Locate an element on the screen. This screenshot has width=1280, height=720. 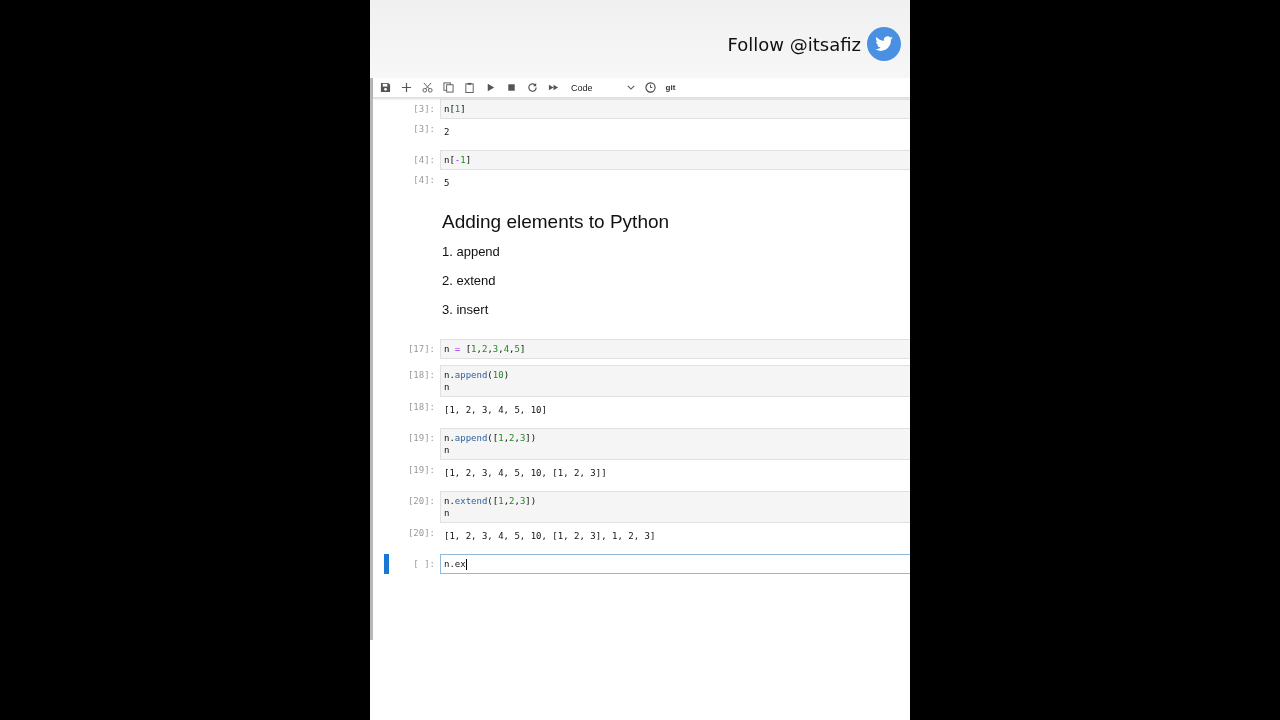
code-line: n[1] is located at coordinates (455, 109).